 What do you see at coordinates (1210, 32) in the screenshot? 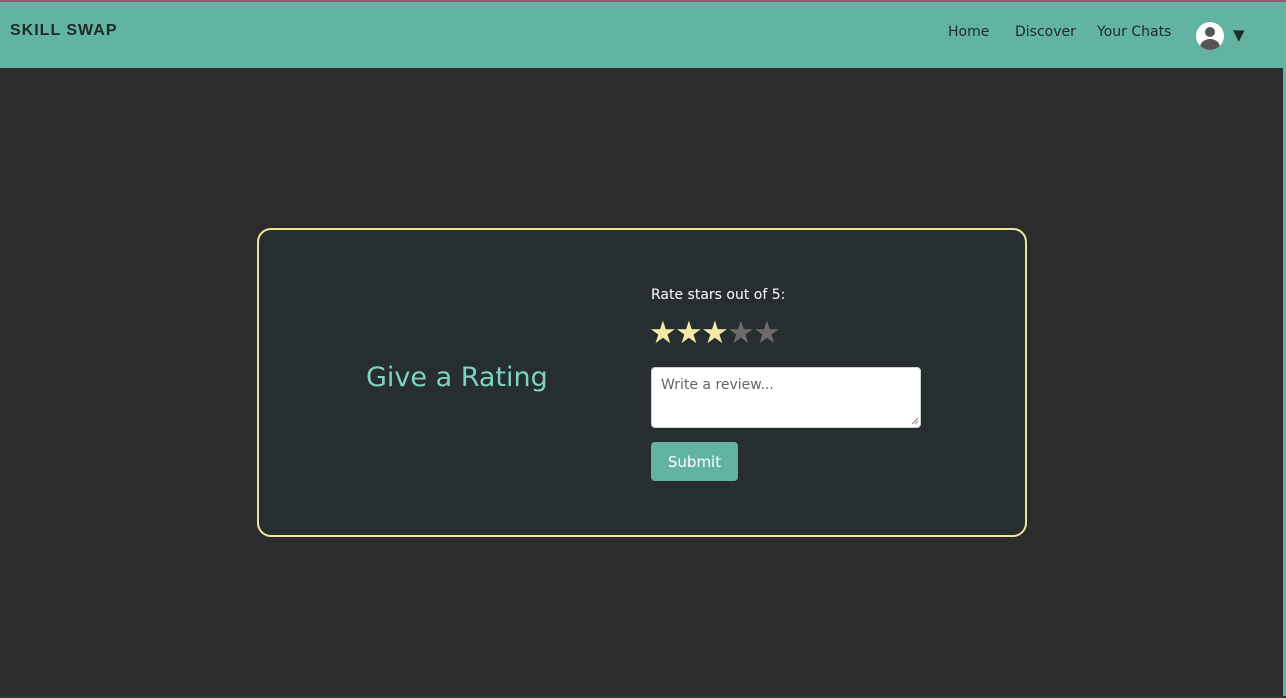
I see `avatar-head-shape` at bounding box center [1210, 32].